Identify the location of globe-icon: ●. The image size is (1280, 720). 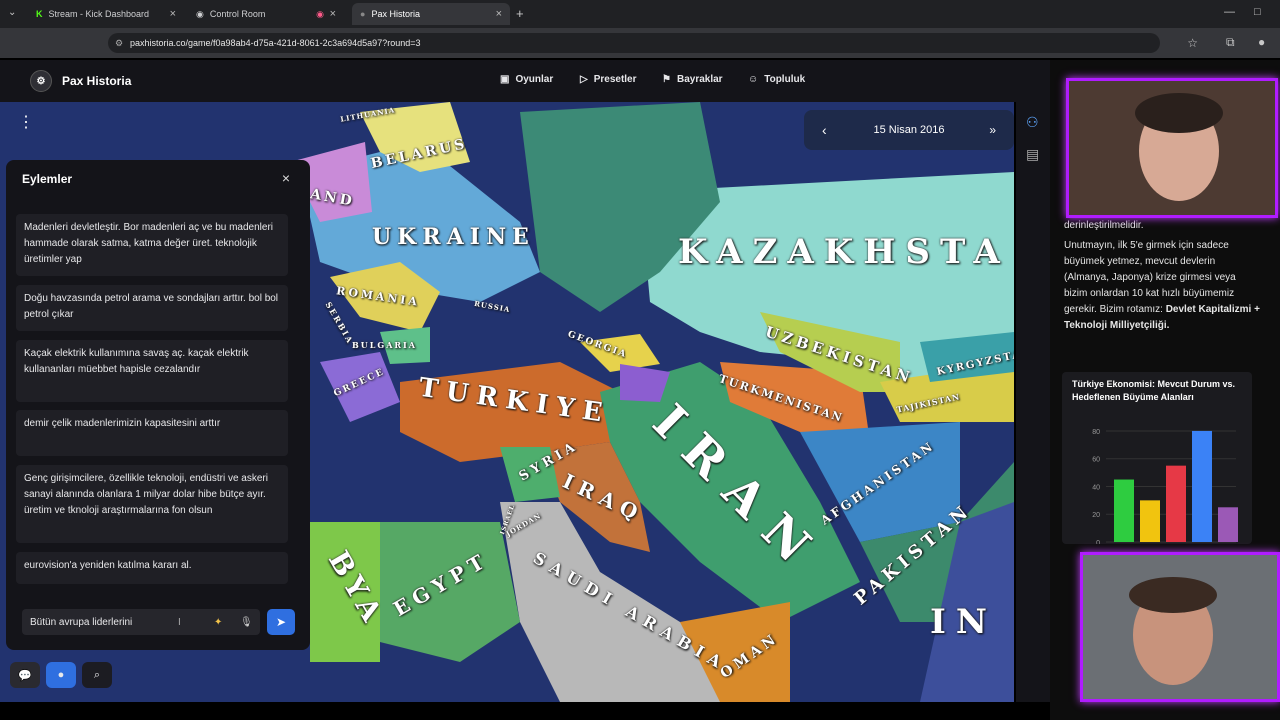
(363, 14).